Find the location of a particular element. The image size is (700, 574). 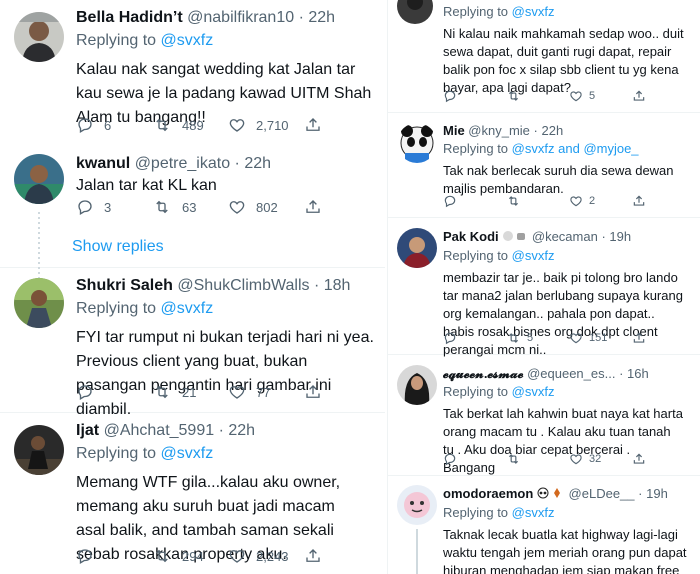

retweet-button: 5 is located at coordinates (537, 338).